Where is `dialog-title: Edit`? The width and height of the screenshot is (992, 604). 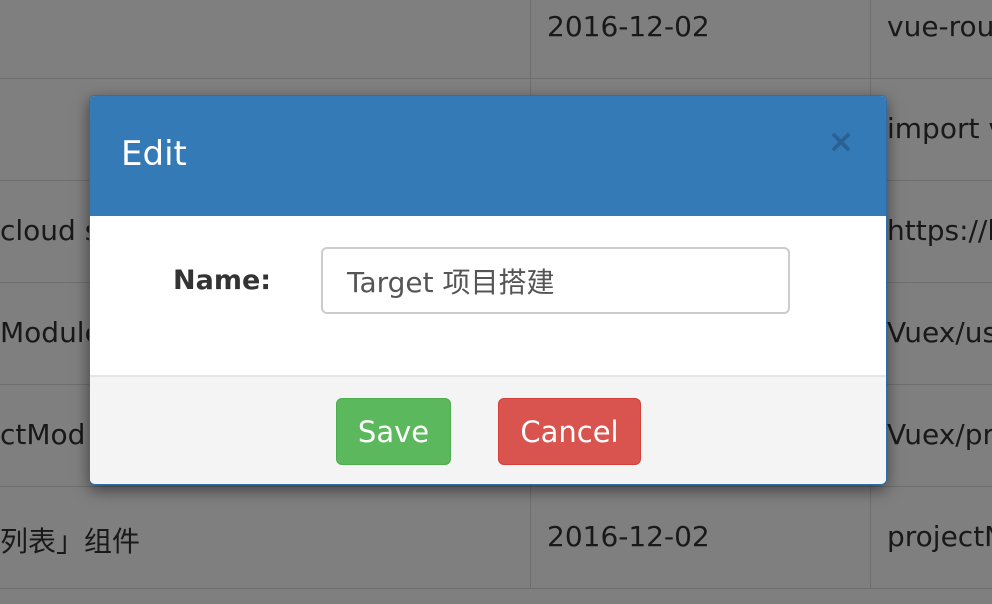
dialog-title: Edit is located at coordinates (154, 154).